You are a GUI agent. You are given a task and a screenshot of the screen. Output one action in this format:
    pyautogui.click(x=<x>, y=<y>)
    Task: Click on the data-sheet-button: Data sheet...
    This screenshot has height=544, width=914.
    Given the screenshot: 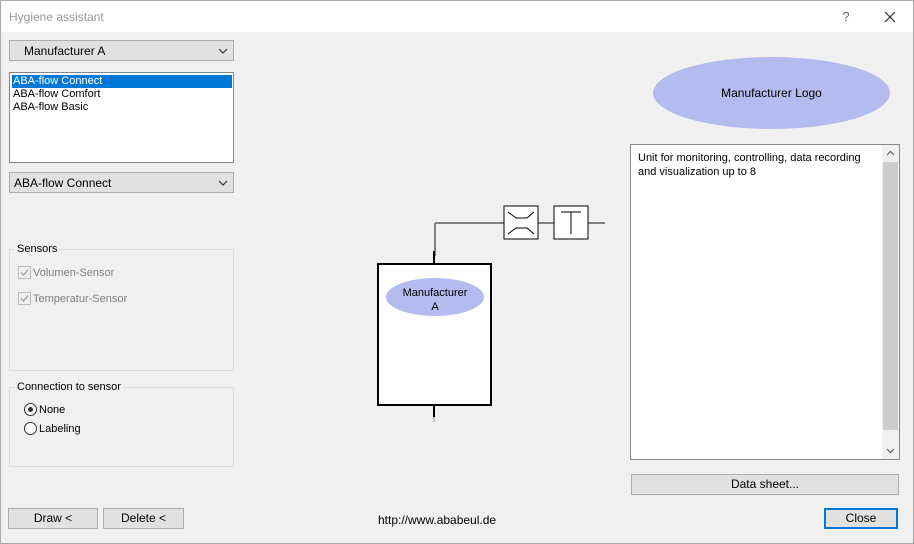 What is the action you would take?
    pyautogui.click(x=765, y=484)
    